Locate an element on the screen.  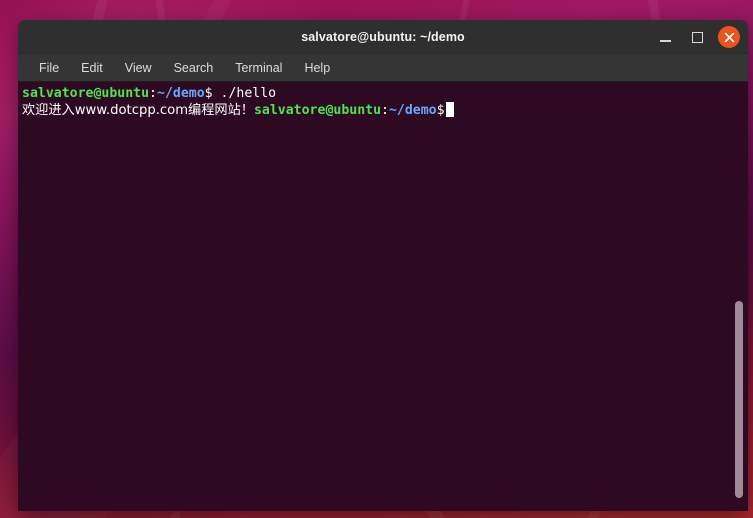
window-title: salvatore@ubuntu: ~/demo is located at coordinates (383, 36).